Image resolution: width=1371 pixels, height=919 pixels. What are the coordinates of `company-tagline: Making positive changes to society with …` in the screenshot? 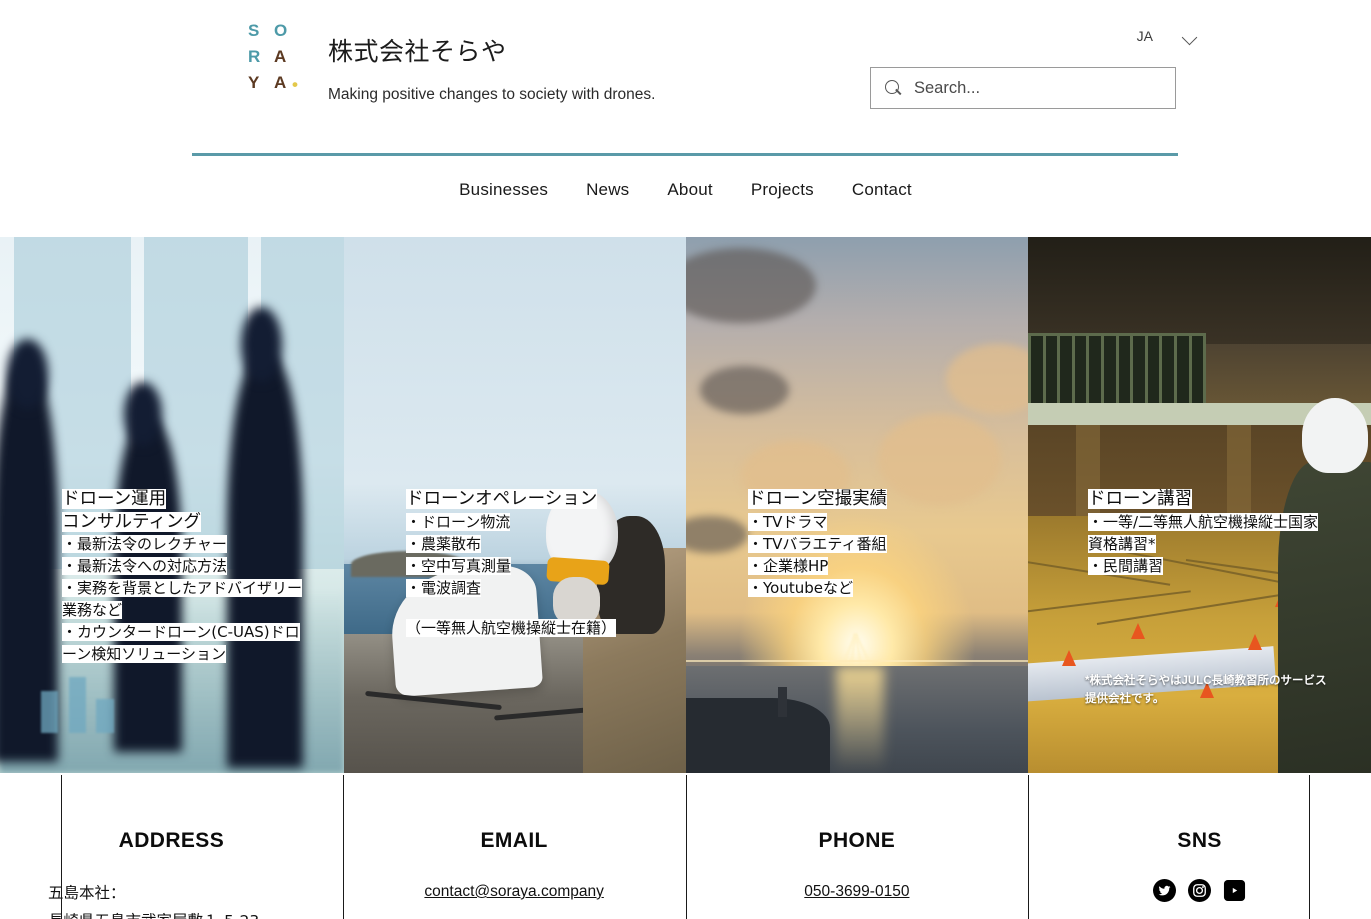 It's located at (492, 94).